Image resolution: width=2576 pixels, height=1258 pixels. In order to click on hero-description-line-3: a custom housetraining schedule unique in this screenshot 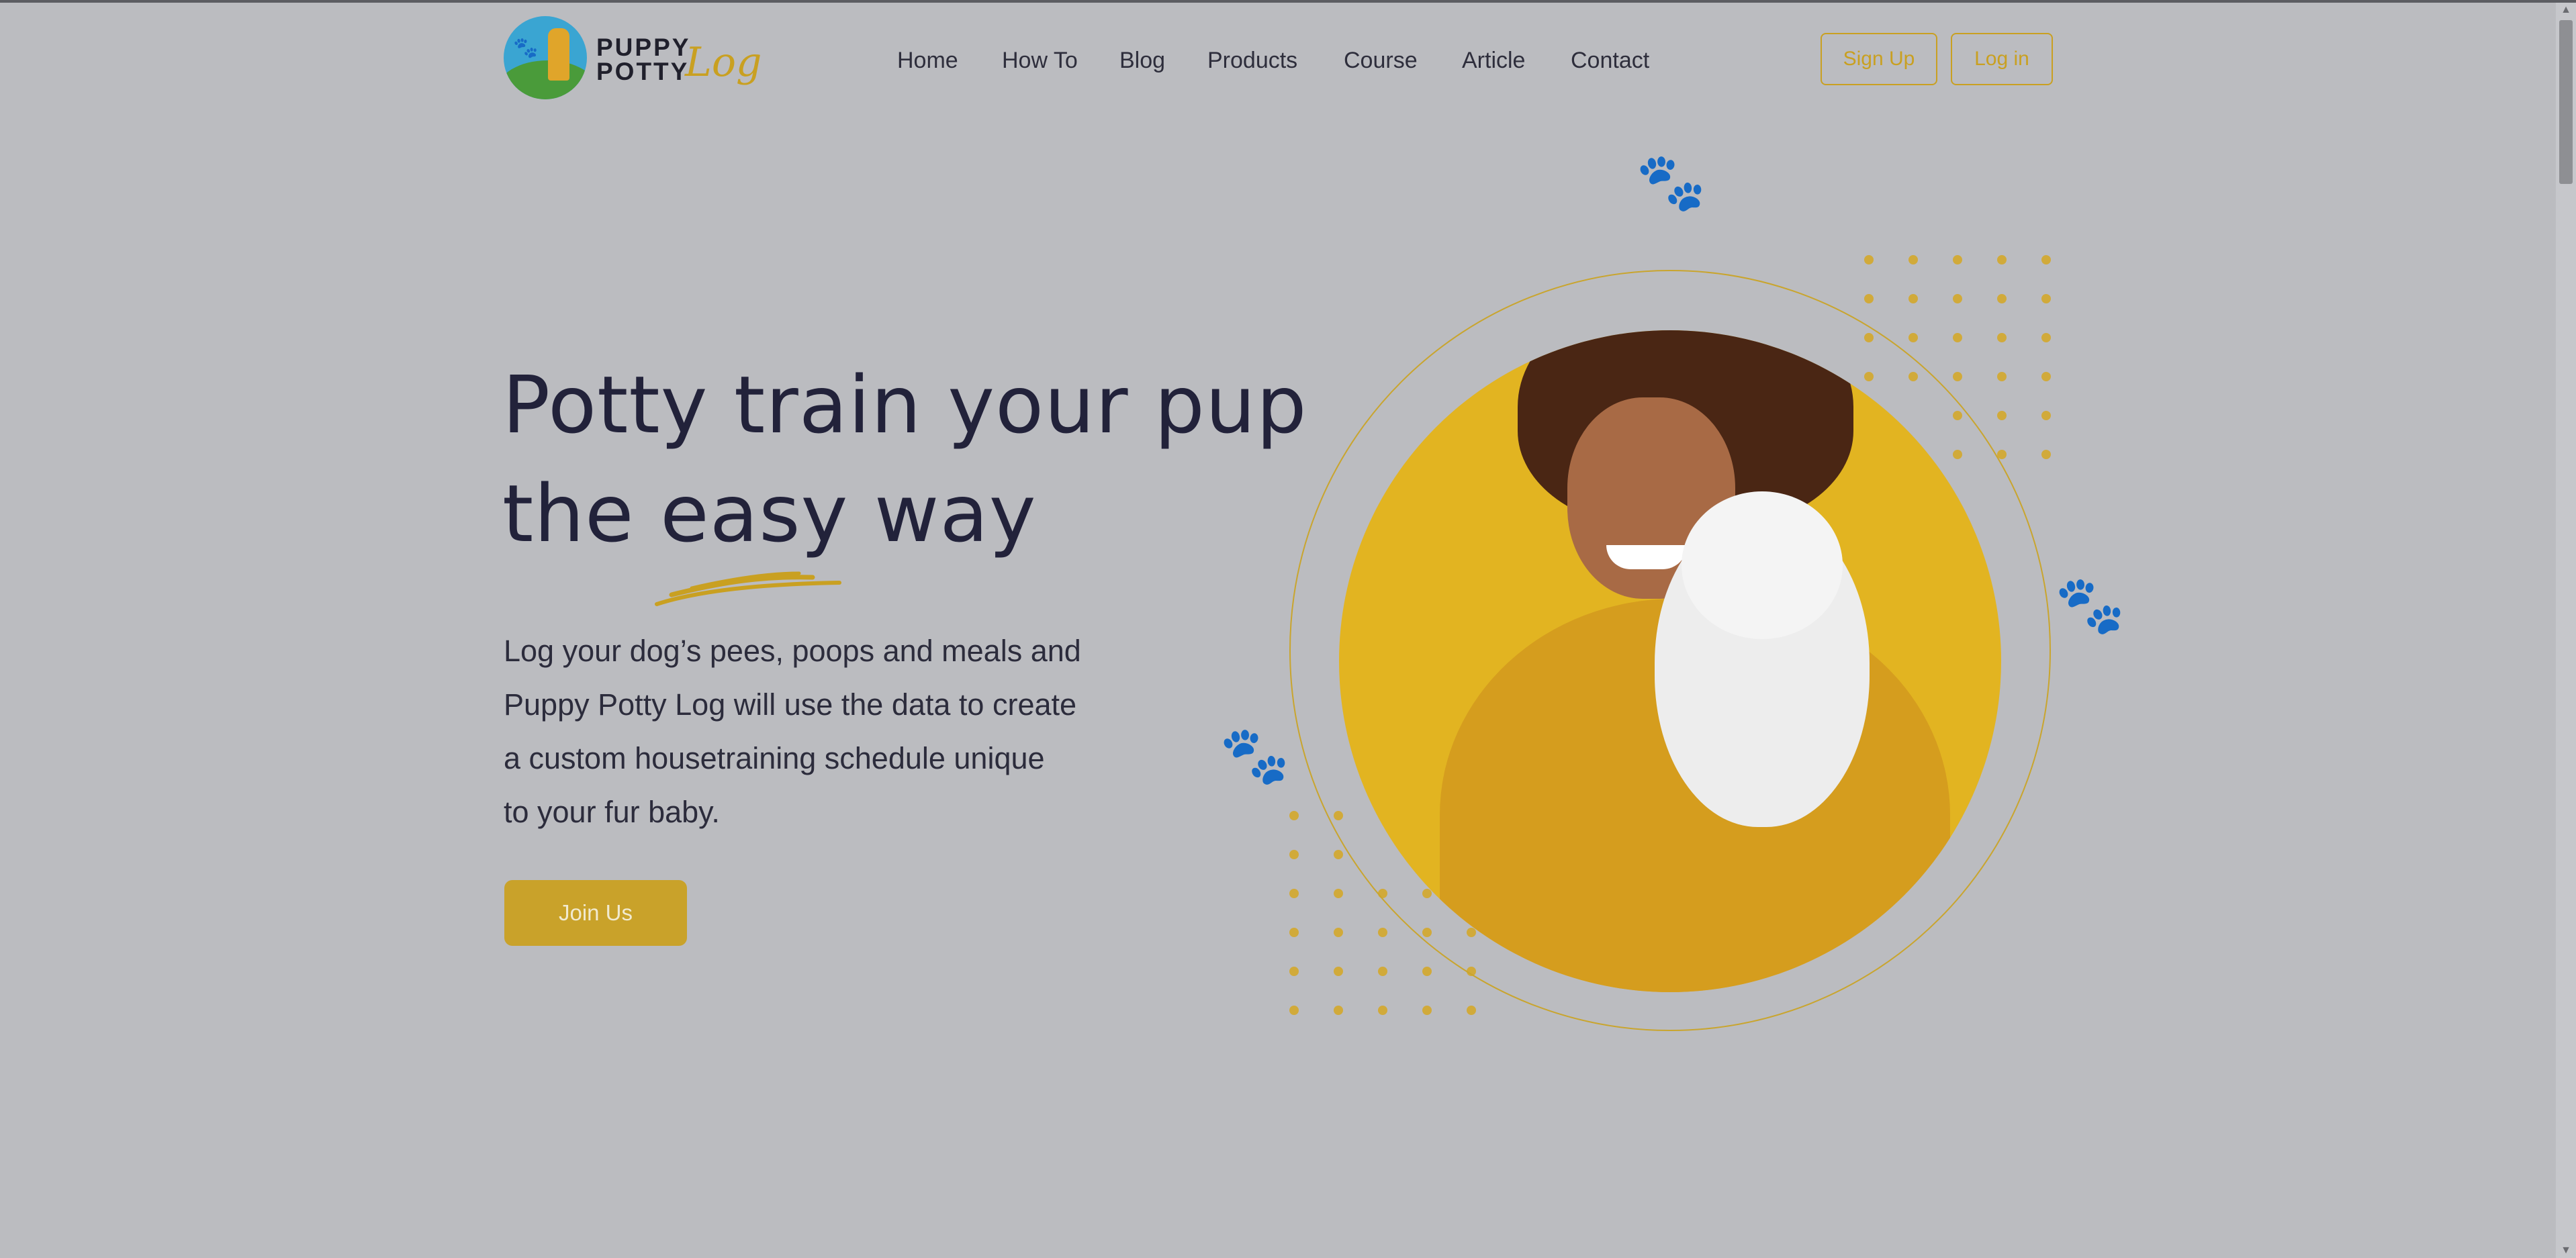, I will do `click(774, 758)`.